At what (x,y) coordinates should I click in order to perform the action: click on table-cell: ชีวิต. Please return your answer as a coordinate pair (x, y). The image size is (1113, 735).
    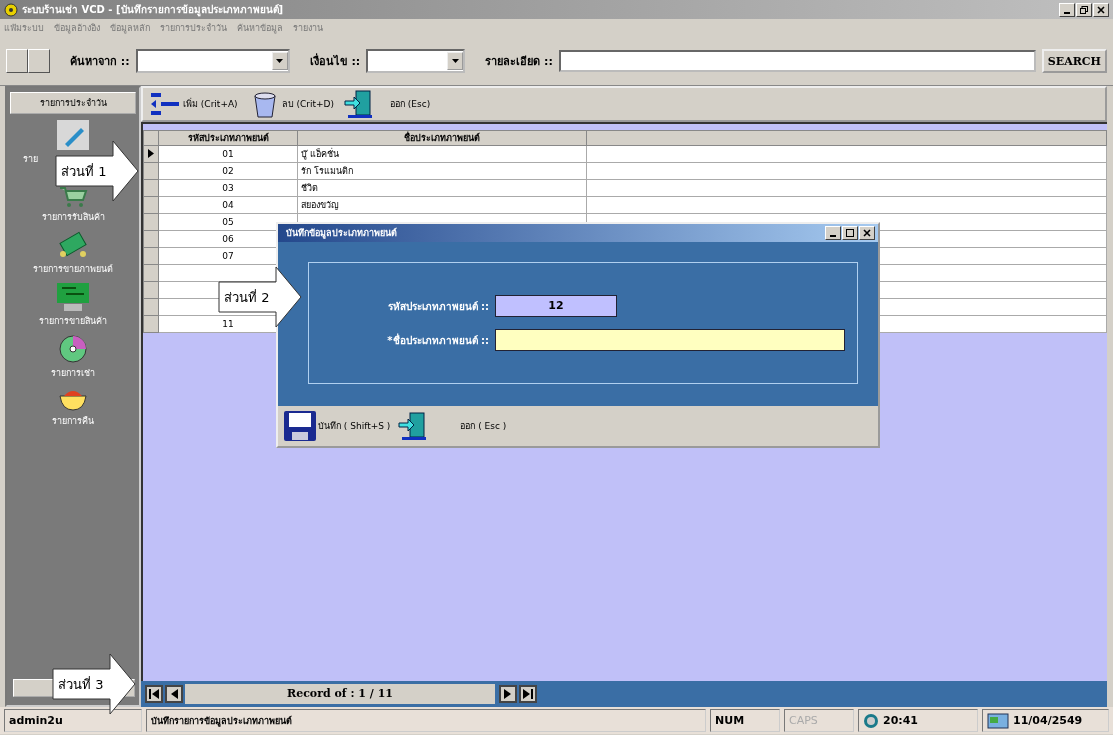
    Looking at the image, I should click on (442, 188).